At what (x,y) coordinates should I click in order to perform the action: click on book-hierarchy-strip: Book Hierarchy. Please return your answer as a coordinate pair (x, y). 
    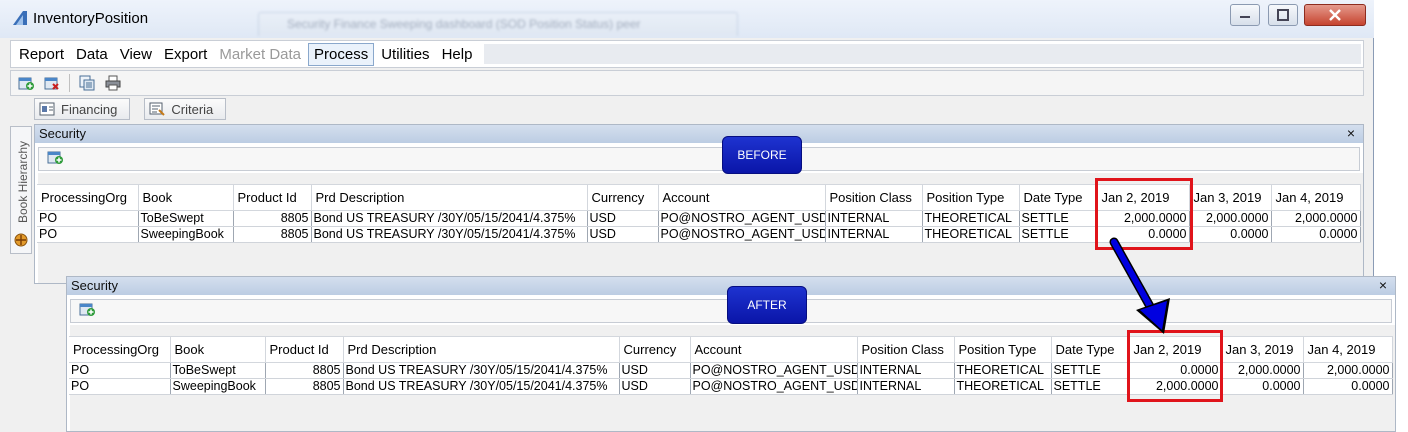
    Looking at the image, I should click on (21, 190).